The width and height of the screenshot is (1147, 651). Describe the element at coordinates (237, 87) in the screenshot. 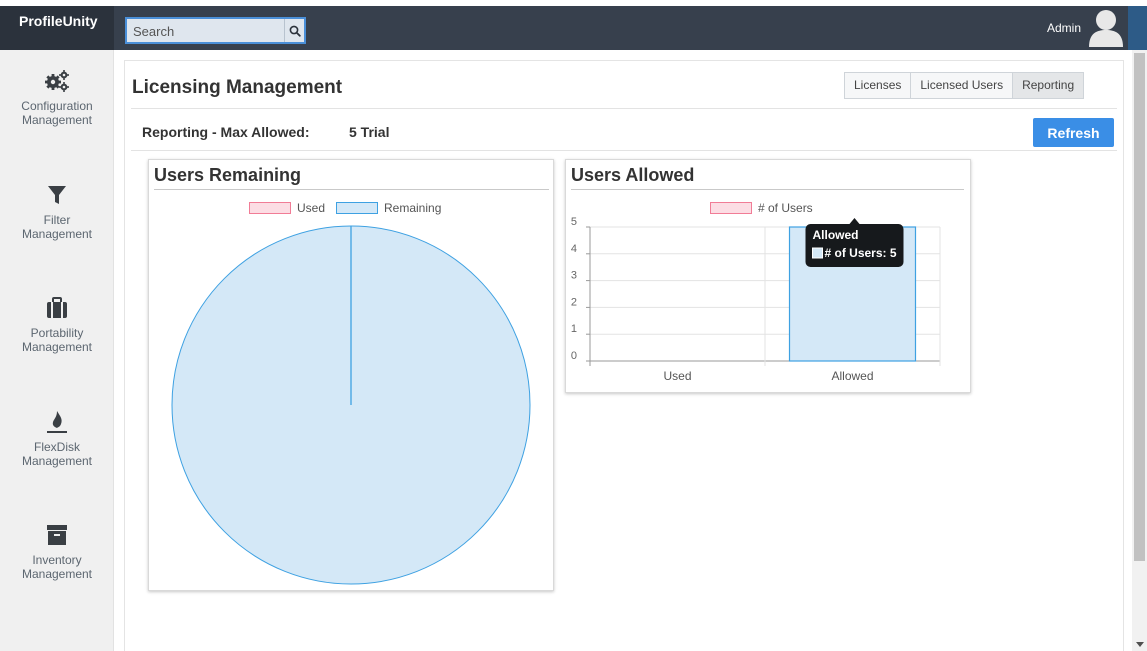

I see `page-title: Licensing Management` at that location.